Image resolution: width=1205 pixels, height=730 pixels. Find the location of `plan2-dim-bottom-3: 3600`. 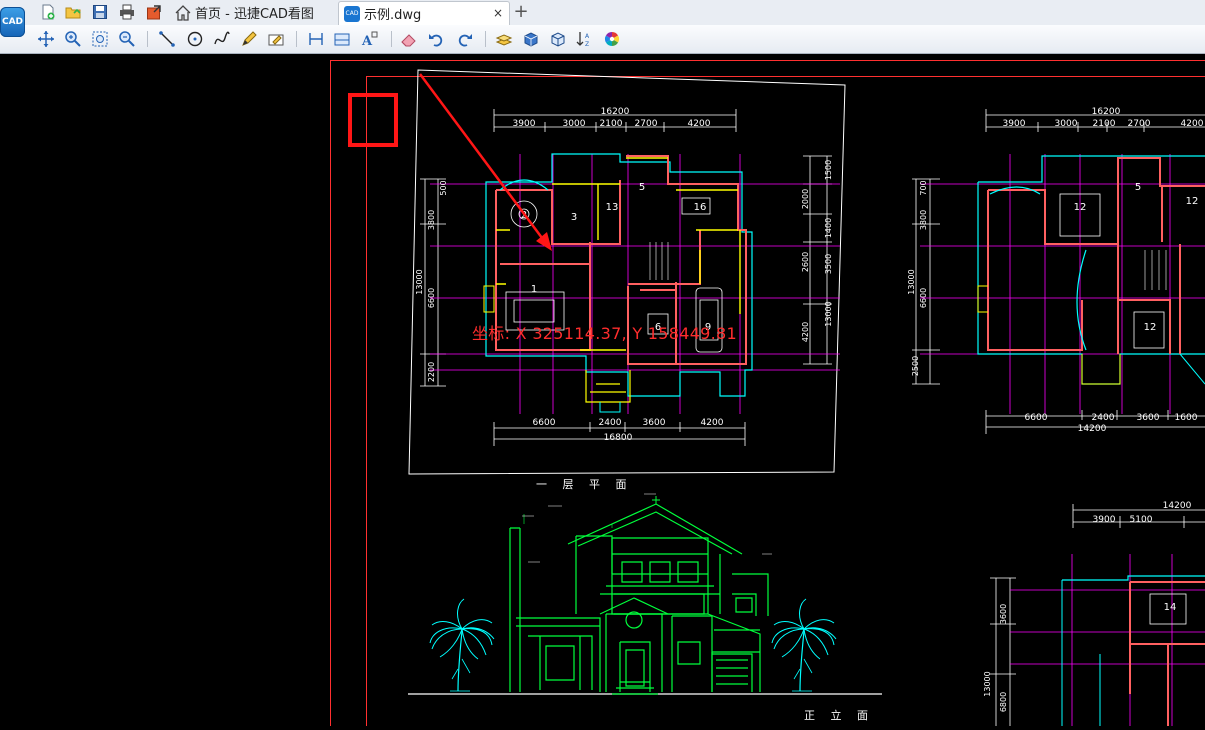

plan2-dim-bottom-3: 3600 is located at coordinates (1148, 418).